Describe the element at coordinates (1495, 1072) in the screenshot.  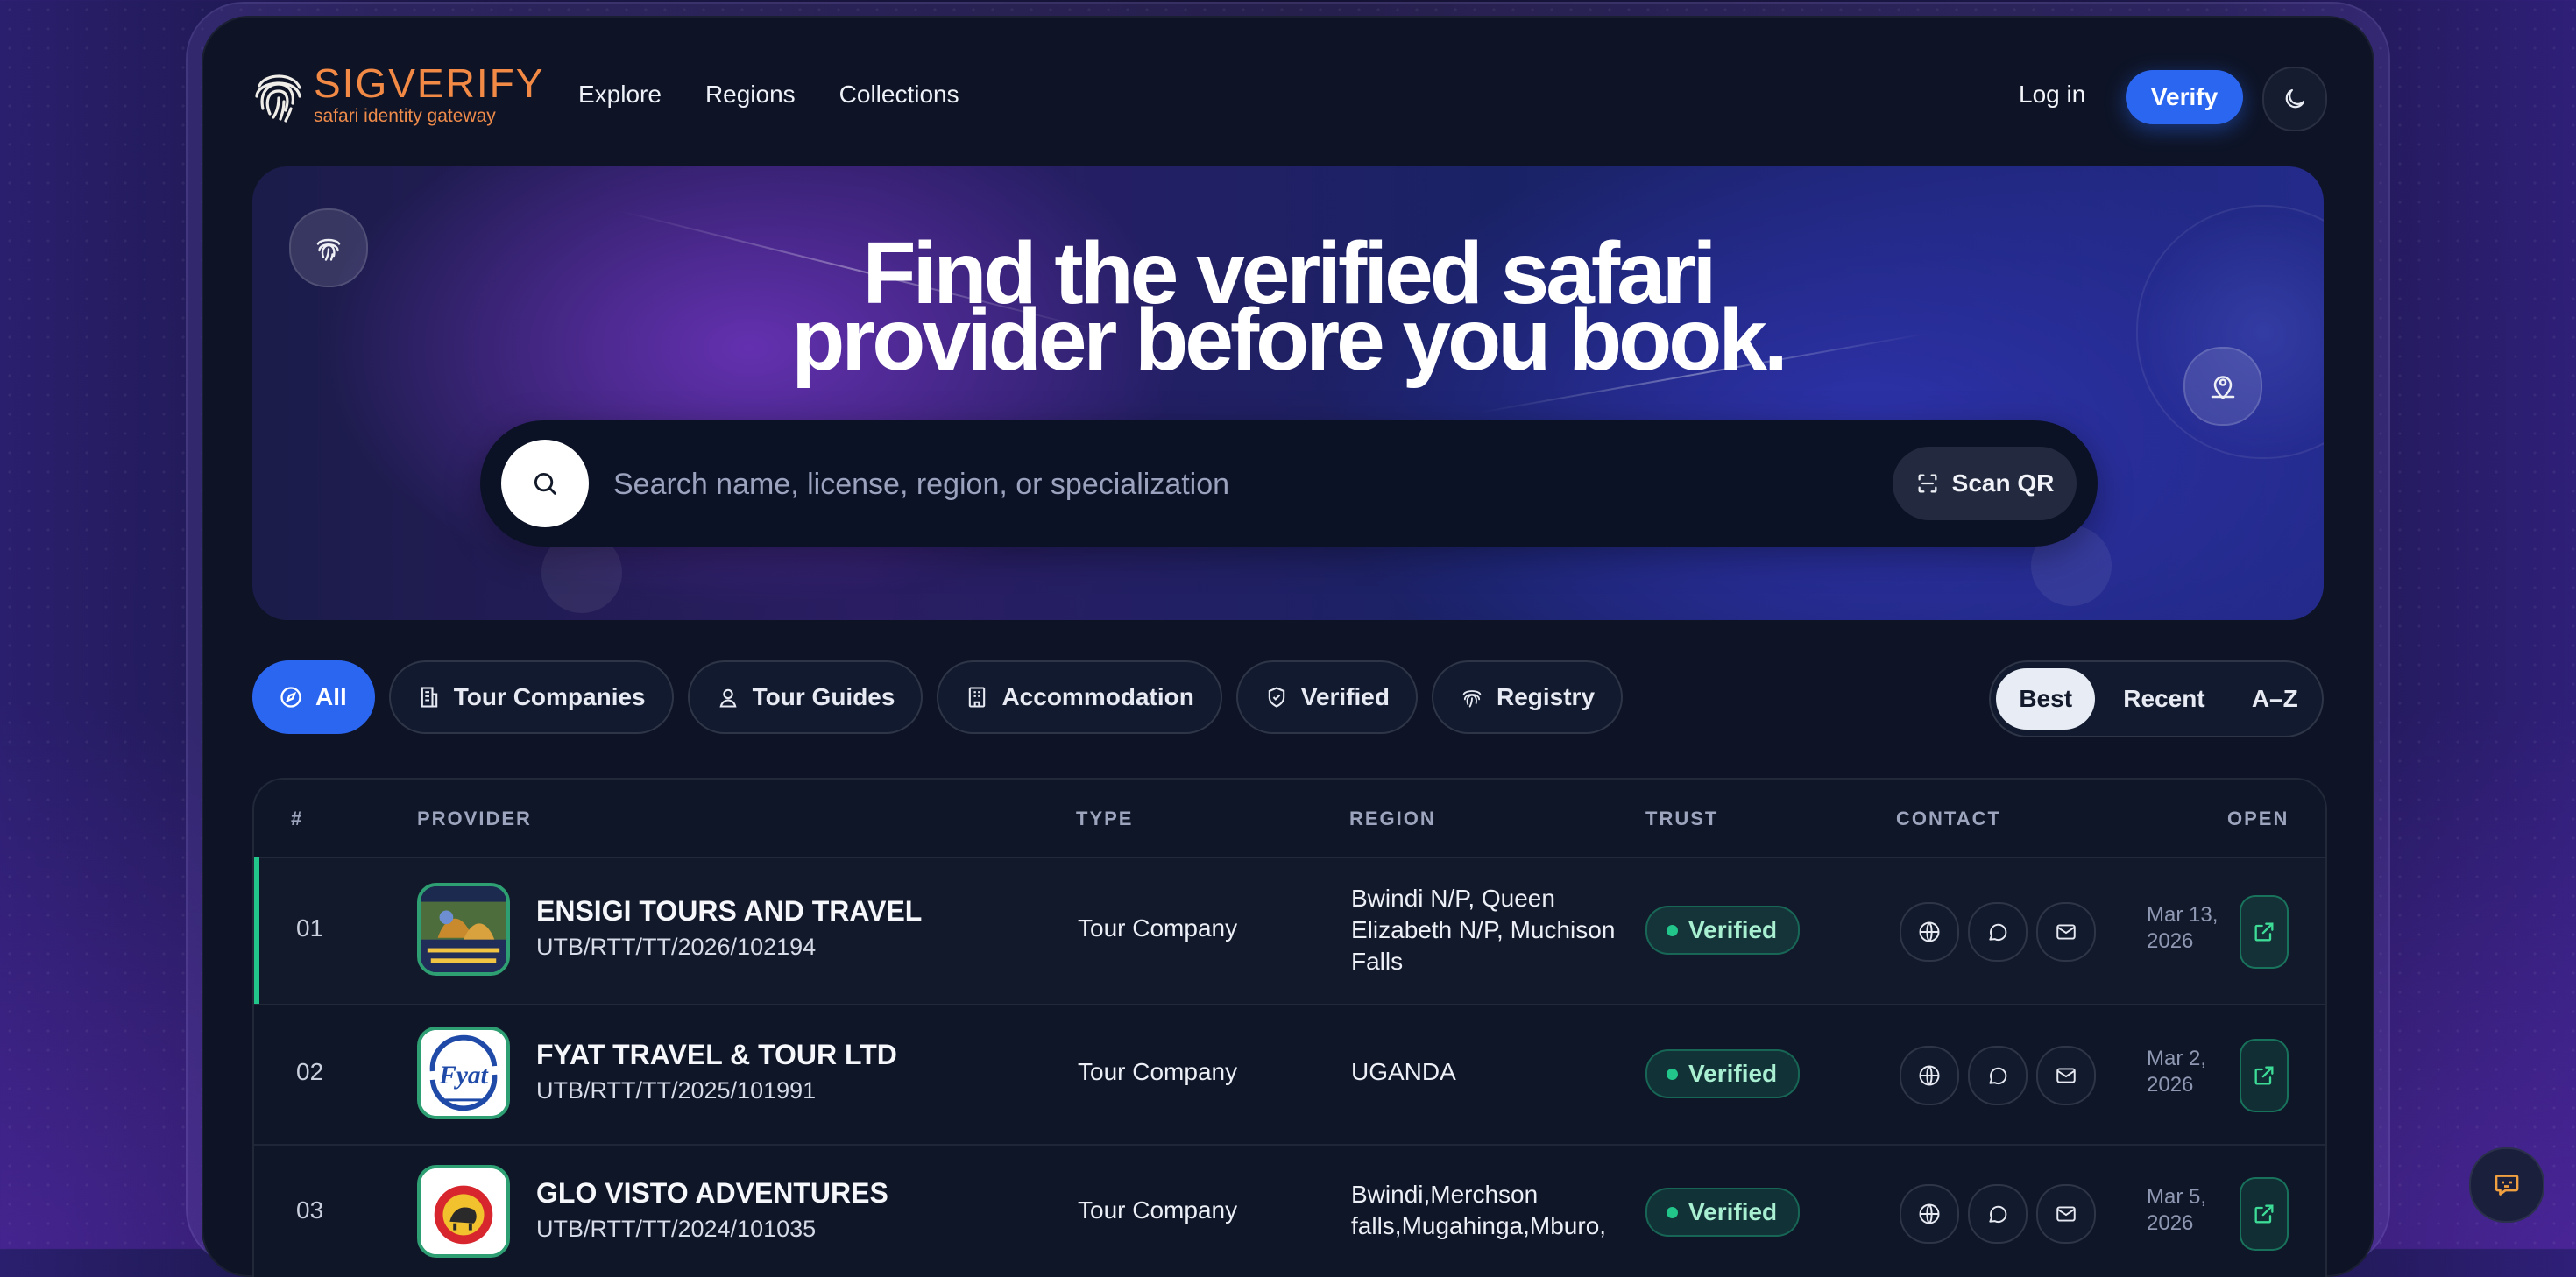
I see `provider-region: UGANDA` at that location.